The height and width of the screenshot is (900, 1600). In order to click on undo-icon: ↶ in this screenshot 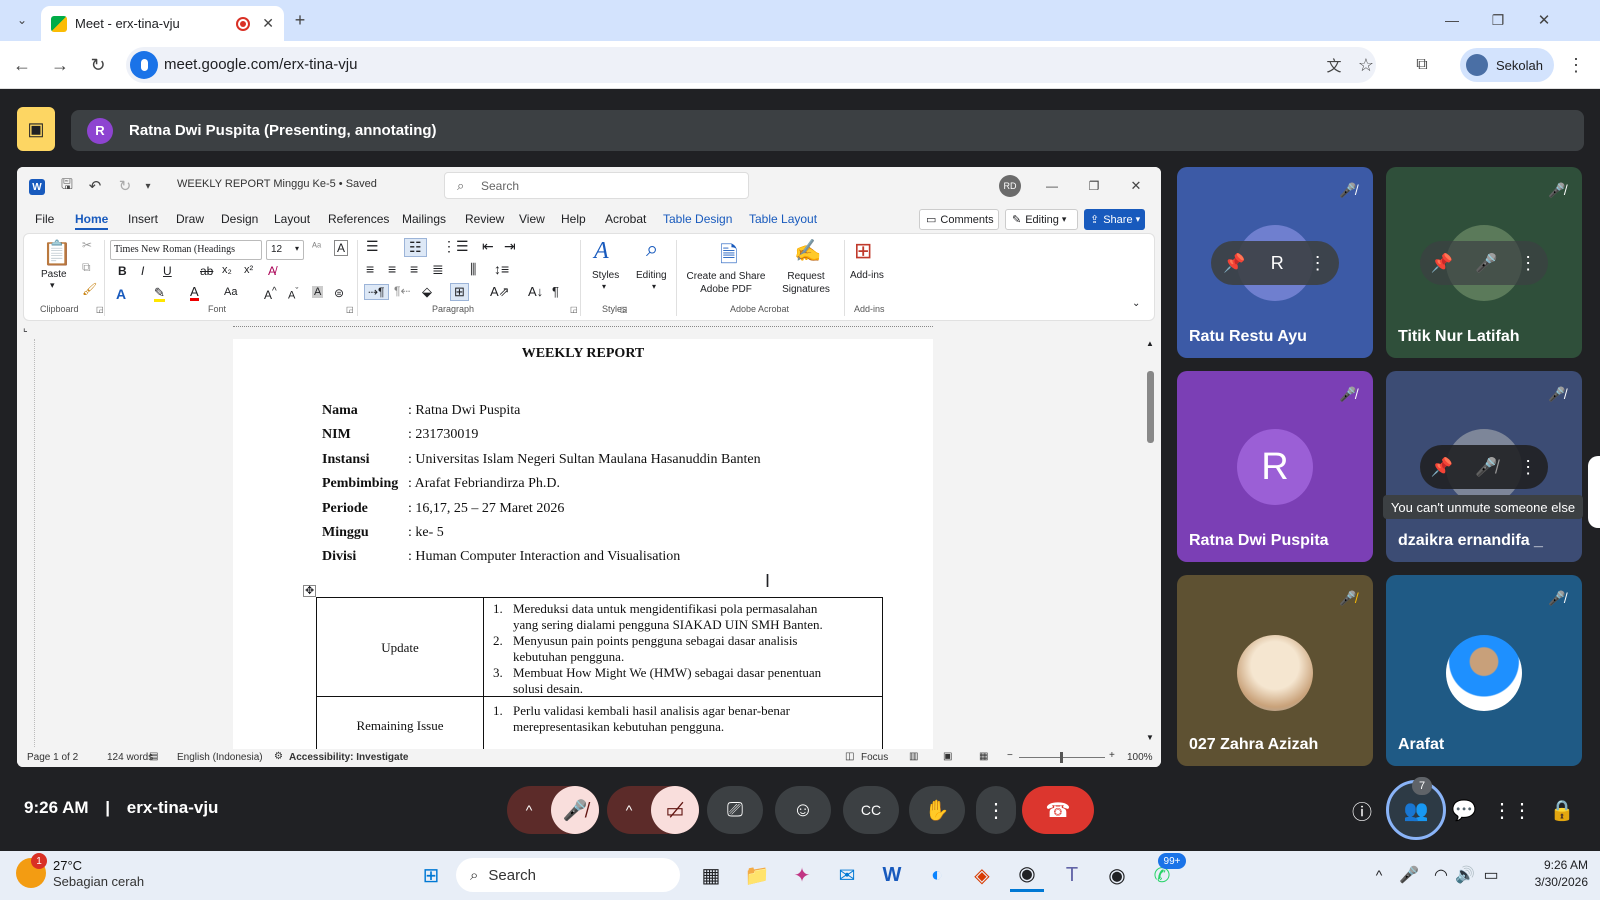, I will do `click(95, 186)`.